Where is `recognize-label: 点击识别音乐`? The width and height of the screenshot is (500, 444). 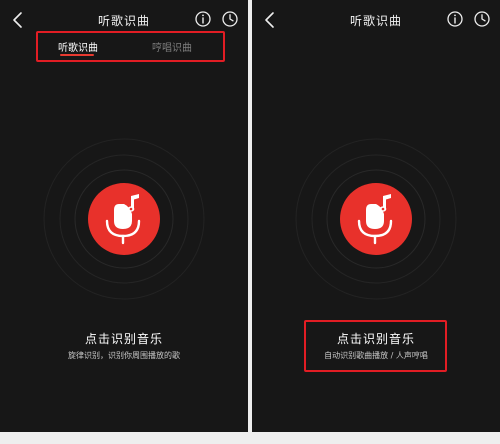 recognize-label: 点击识别音乐 is located at coordinates (123, 339).